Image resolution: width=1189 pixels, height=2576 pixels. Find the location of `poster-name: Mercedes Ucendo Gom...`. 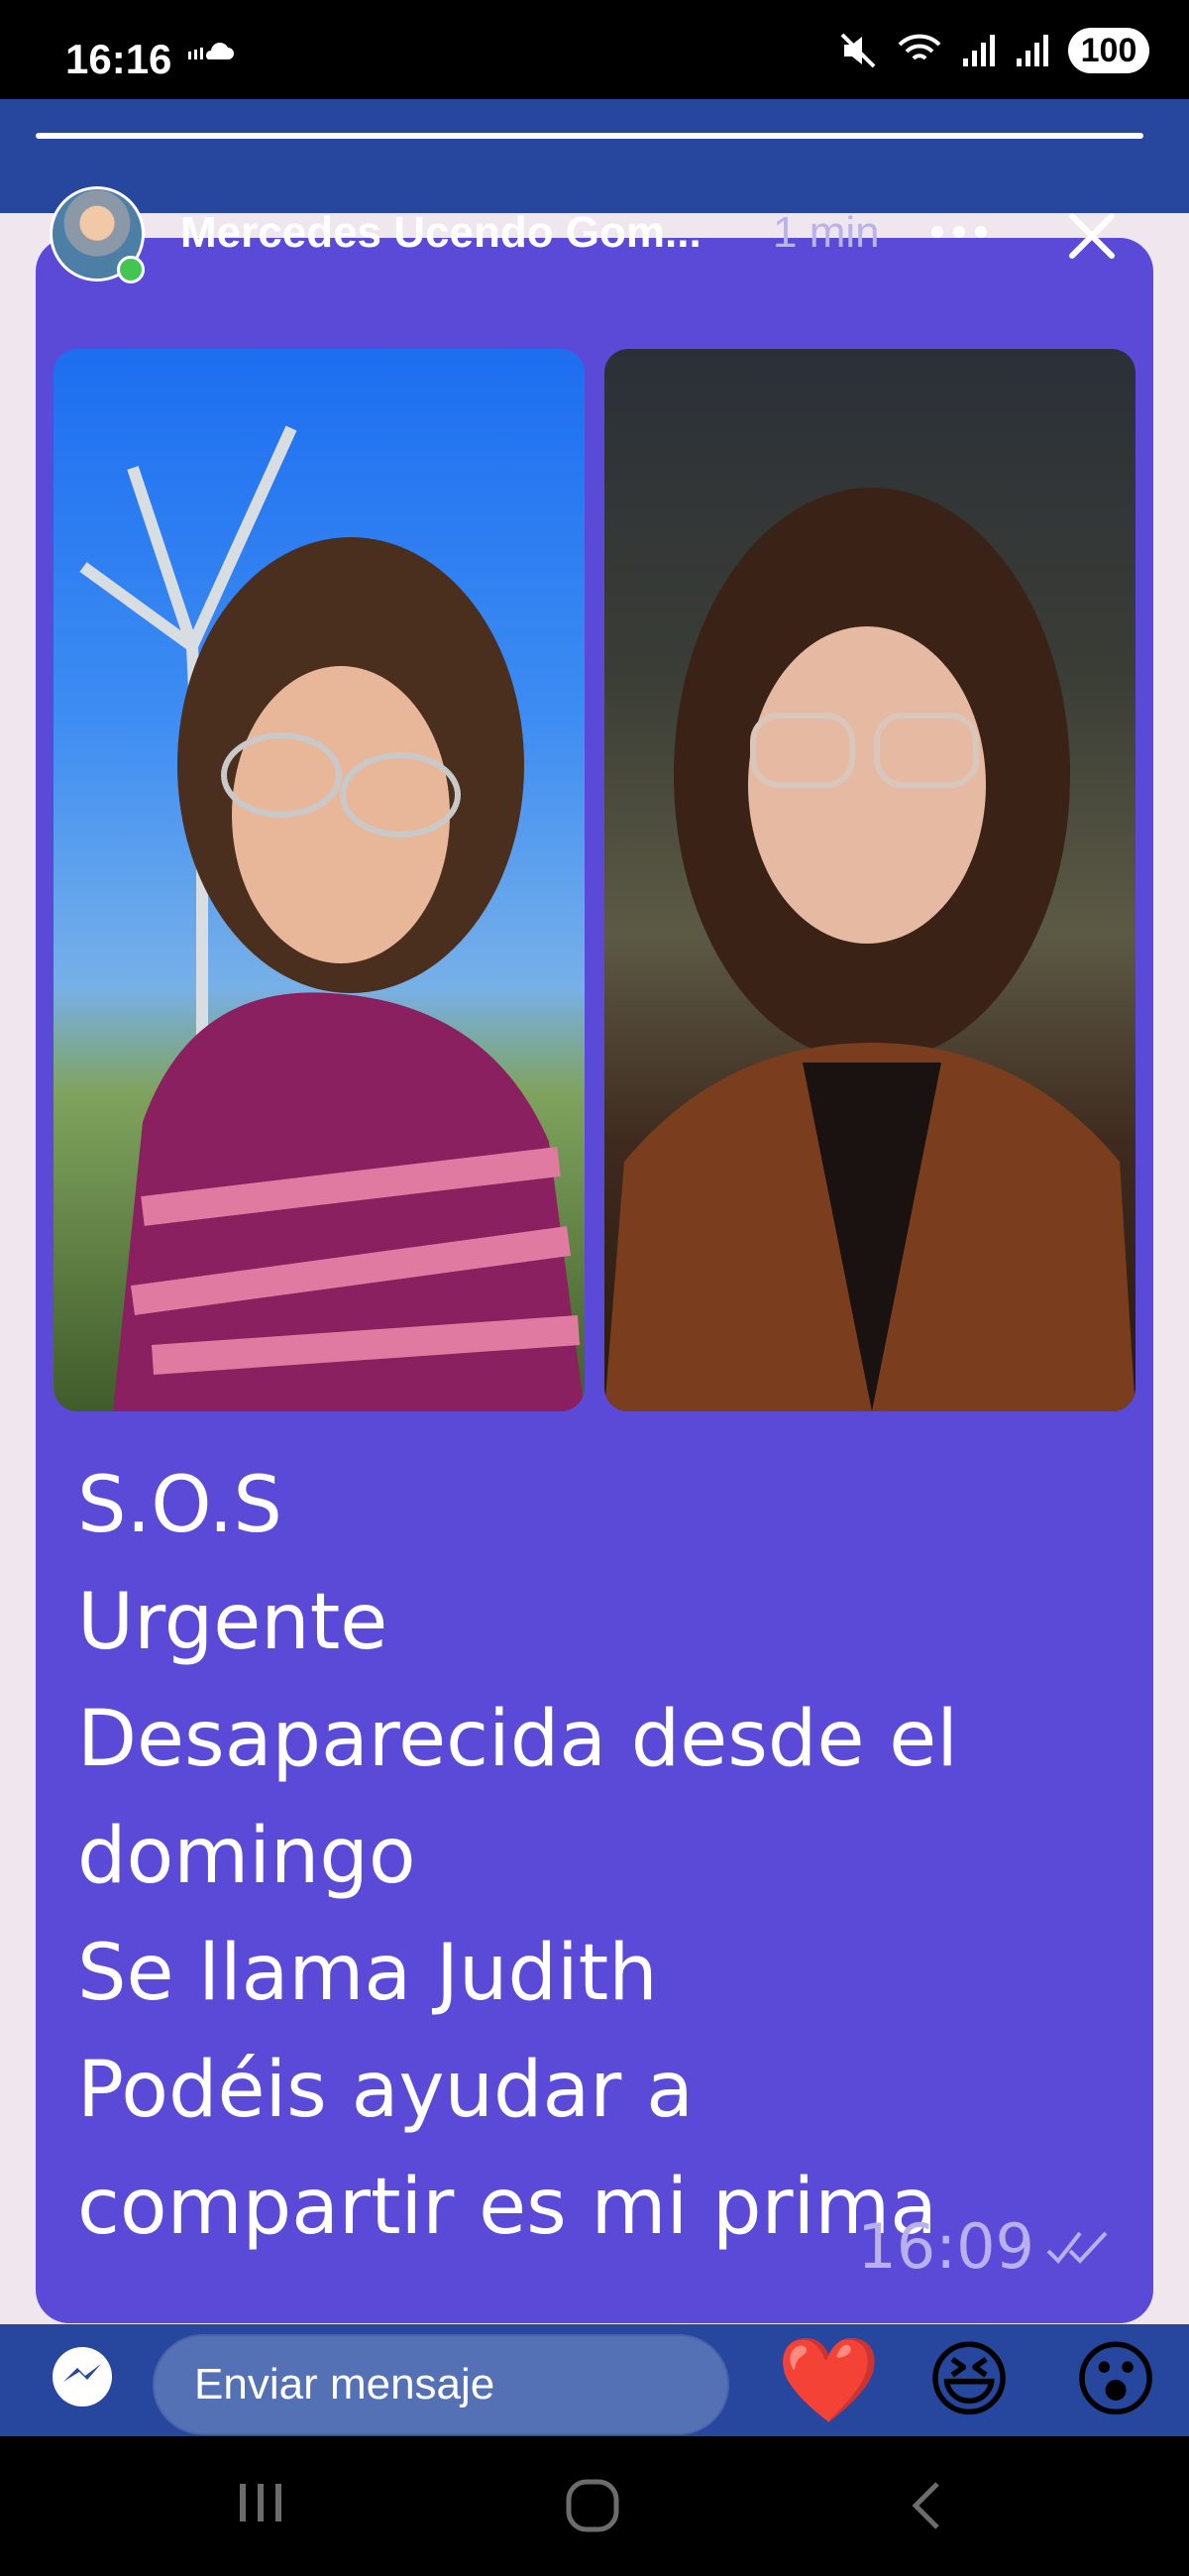

poster-name: Mercedes Ucendo Gom... is located at coordinates (441, 233).